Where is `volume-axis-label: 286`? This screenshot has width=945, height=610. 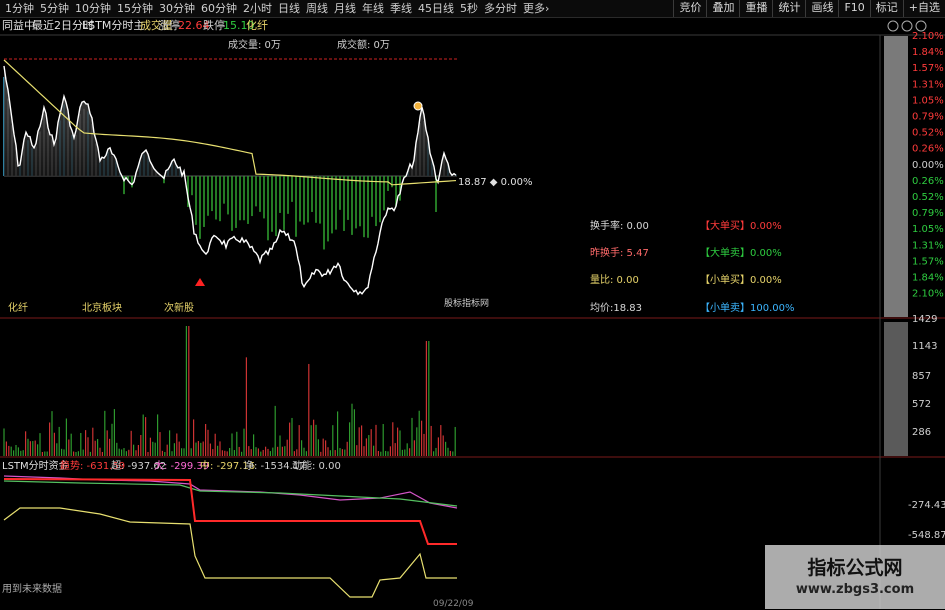
volume-axis-label: 286 is located at coordinates (921, 432).